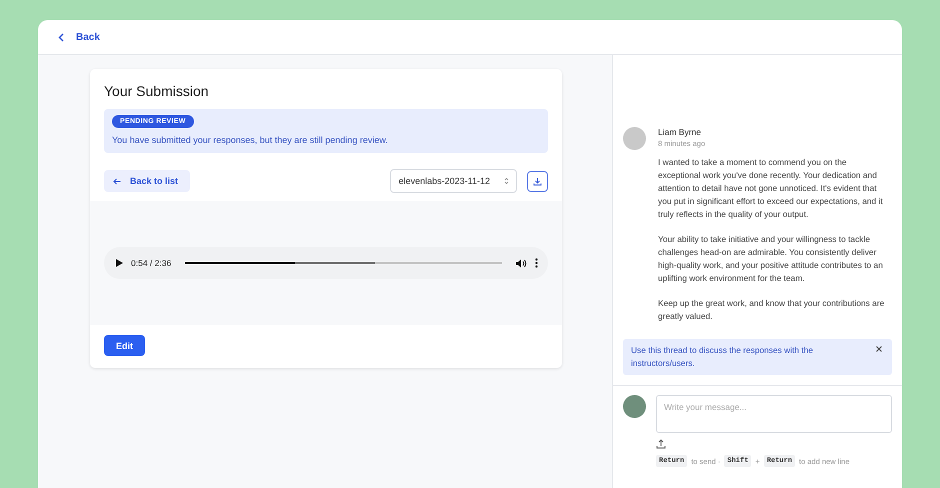 The image size is (940, 488). I want to click on chevron-left-icon, so click(61, 37).